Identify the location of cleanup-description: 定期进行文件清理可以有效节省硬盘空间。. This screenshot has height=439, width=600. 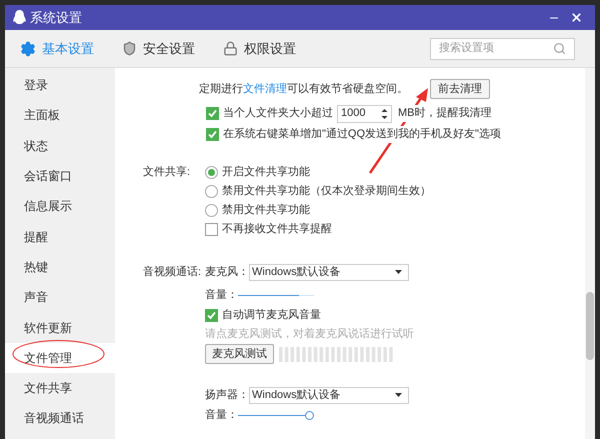
(303, 89).